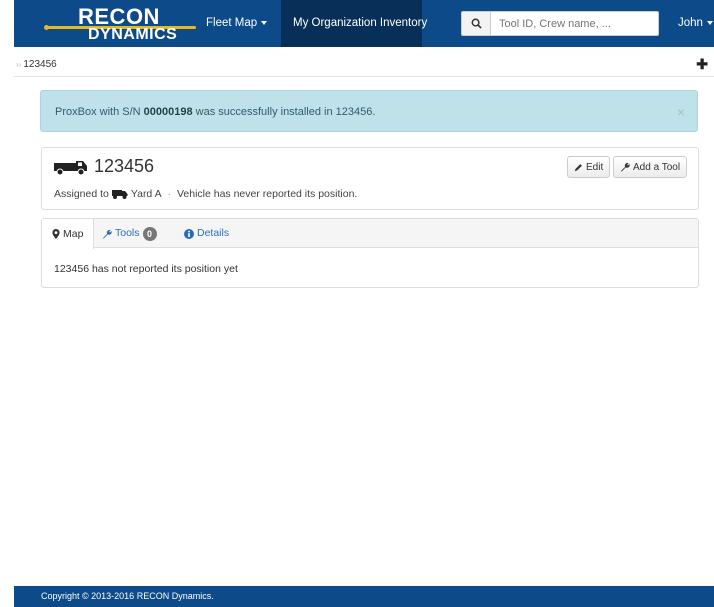 Image resolution: width=714 pixels, height=607 pixels. What do you see at coordinates (56, 234) in the screenshot?
I see `map-marker-icon` at bounding box center [56, 234].